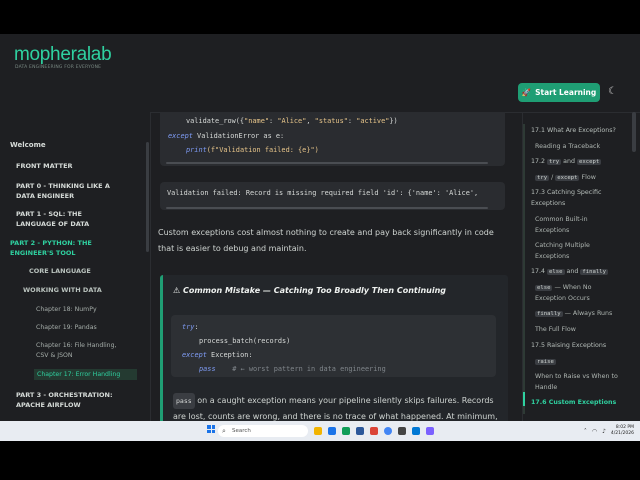 This screenshot has height=480, width=640. I want to click on sidebar-item-front-matter: FRONT MATTER, so click(44, 166).